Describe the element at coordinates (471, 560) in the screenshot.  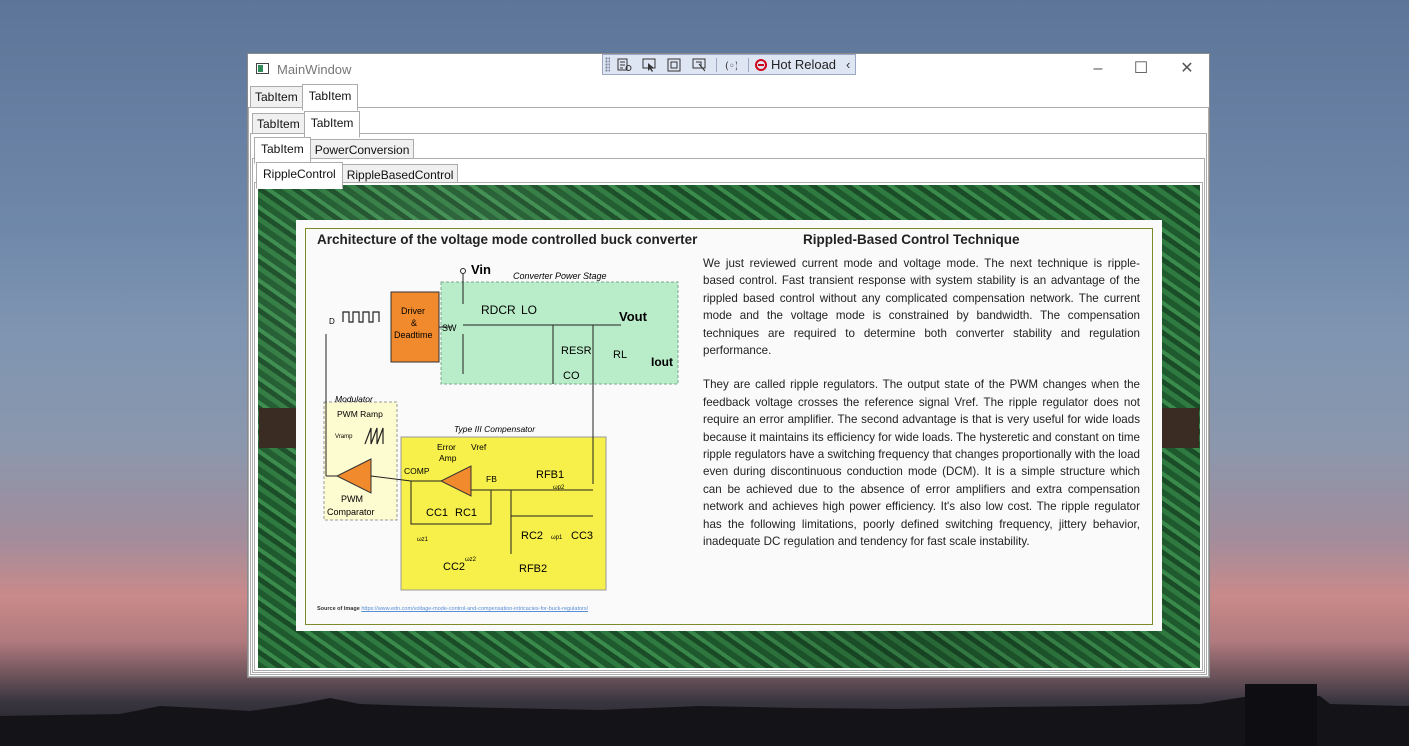
I see `wz2-label: ωz2` at that location.